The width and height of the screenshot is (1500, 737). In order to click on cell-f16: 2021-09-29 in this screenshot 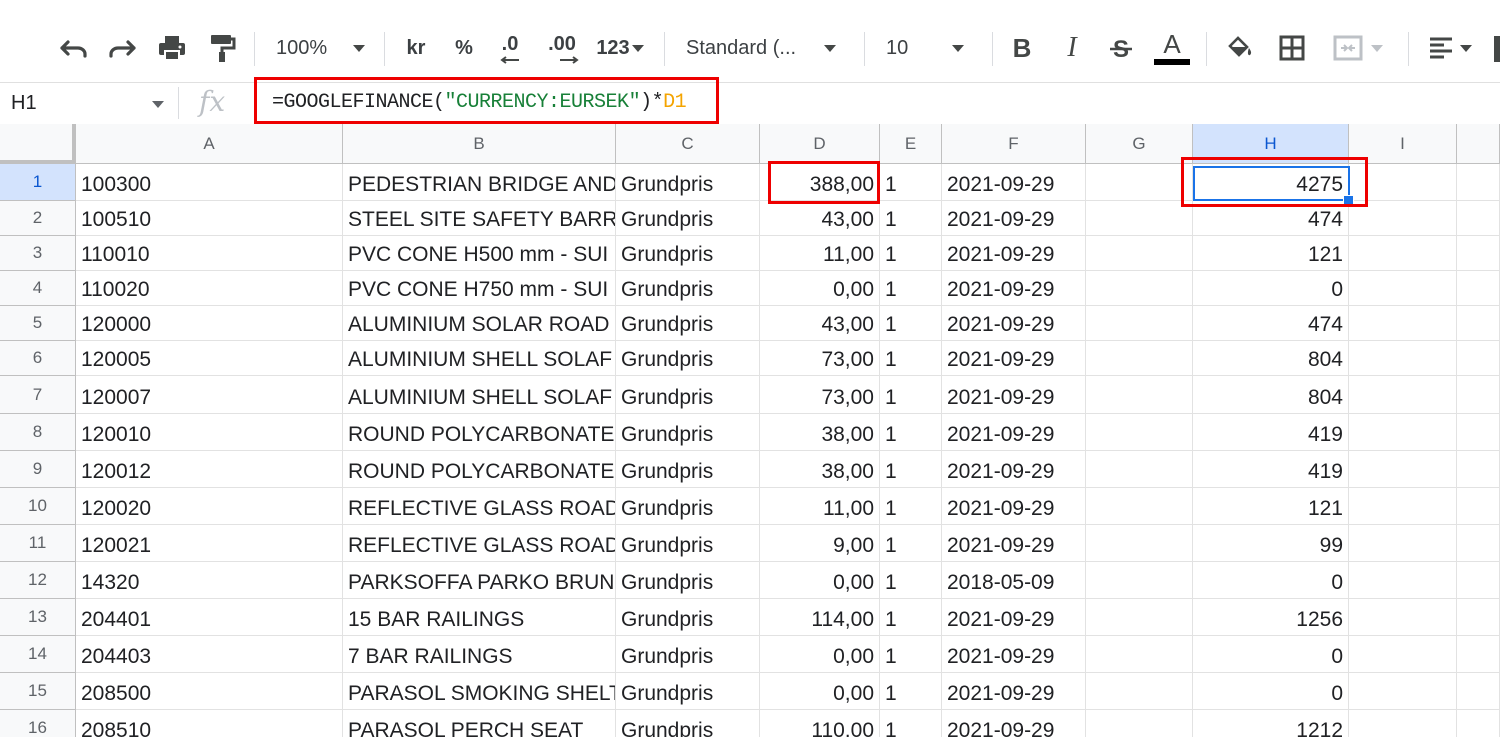, I will do `click(1014, 723)`.